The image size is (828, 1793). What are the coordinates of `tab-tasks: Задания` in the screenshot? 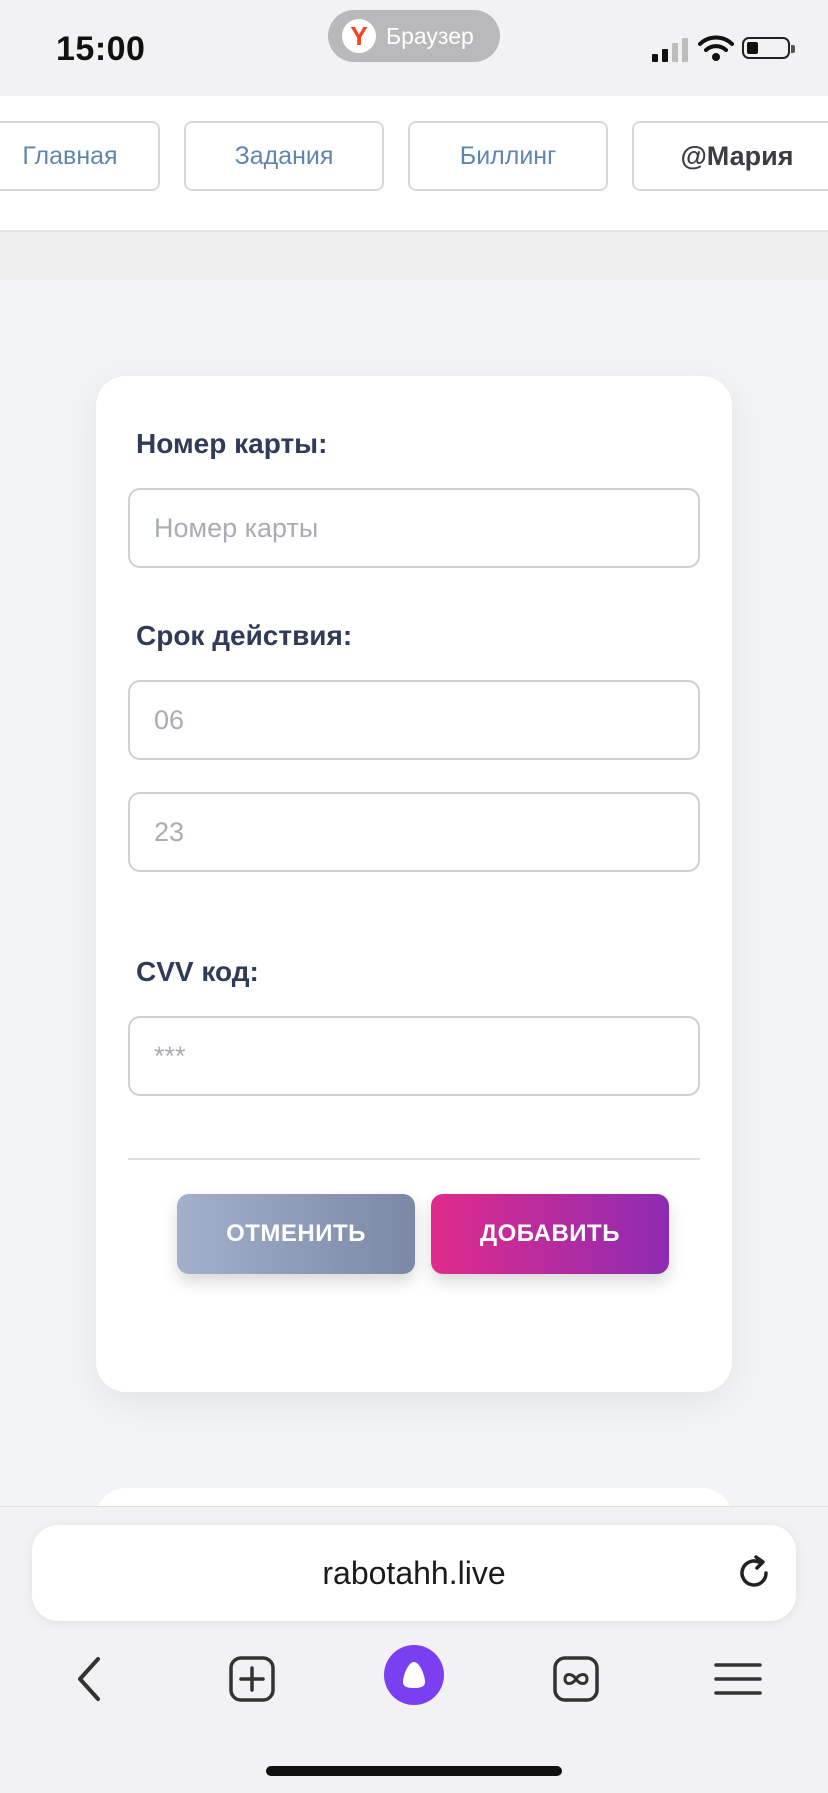 It's located at (284, 156).